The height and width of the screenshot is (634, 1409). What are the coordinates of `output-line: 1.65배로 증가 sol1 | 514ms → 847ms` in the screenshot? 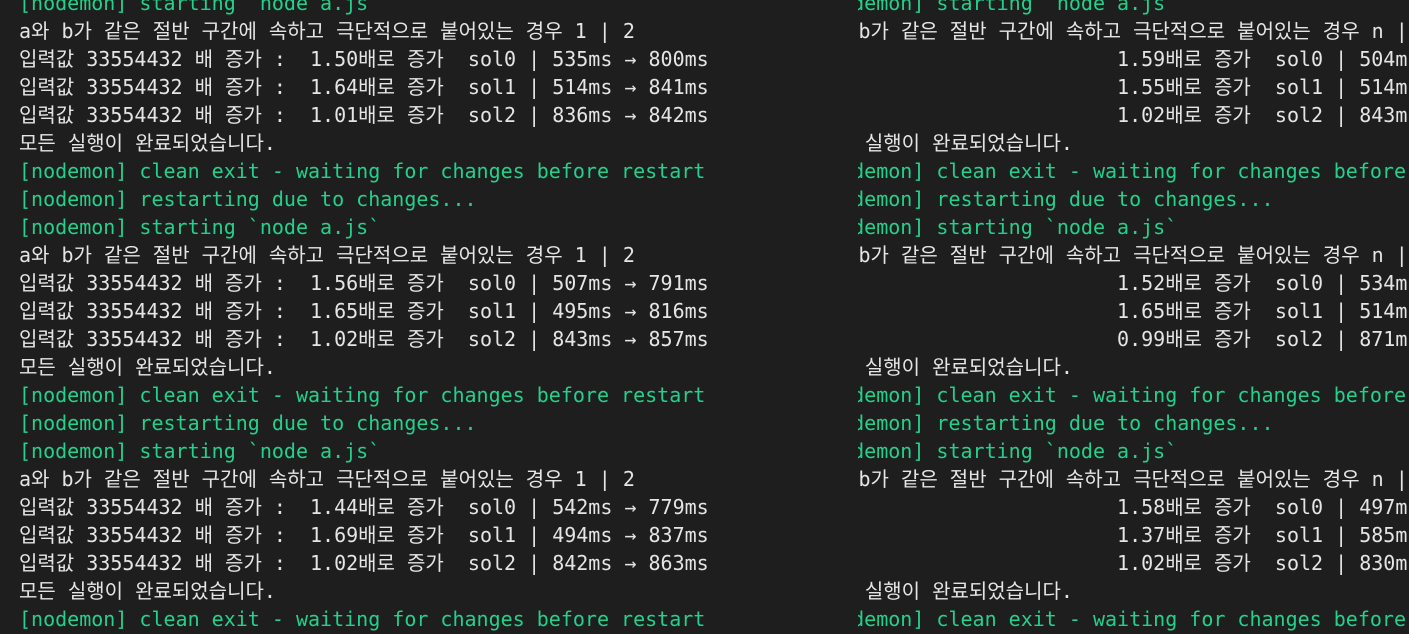 It's located at (1263, 311).